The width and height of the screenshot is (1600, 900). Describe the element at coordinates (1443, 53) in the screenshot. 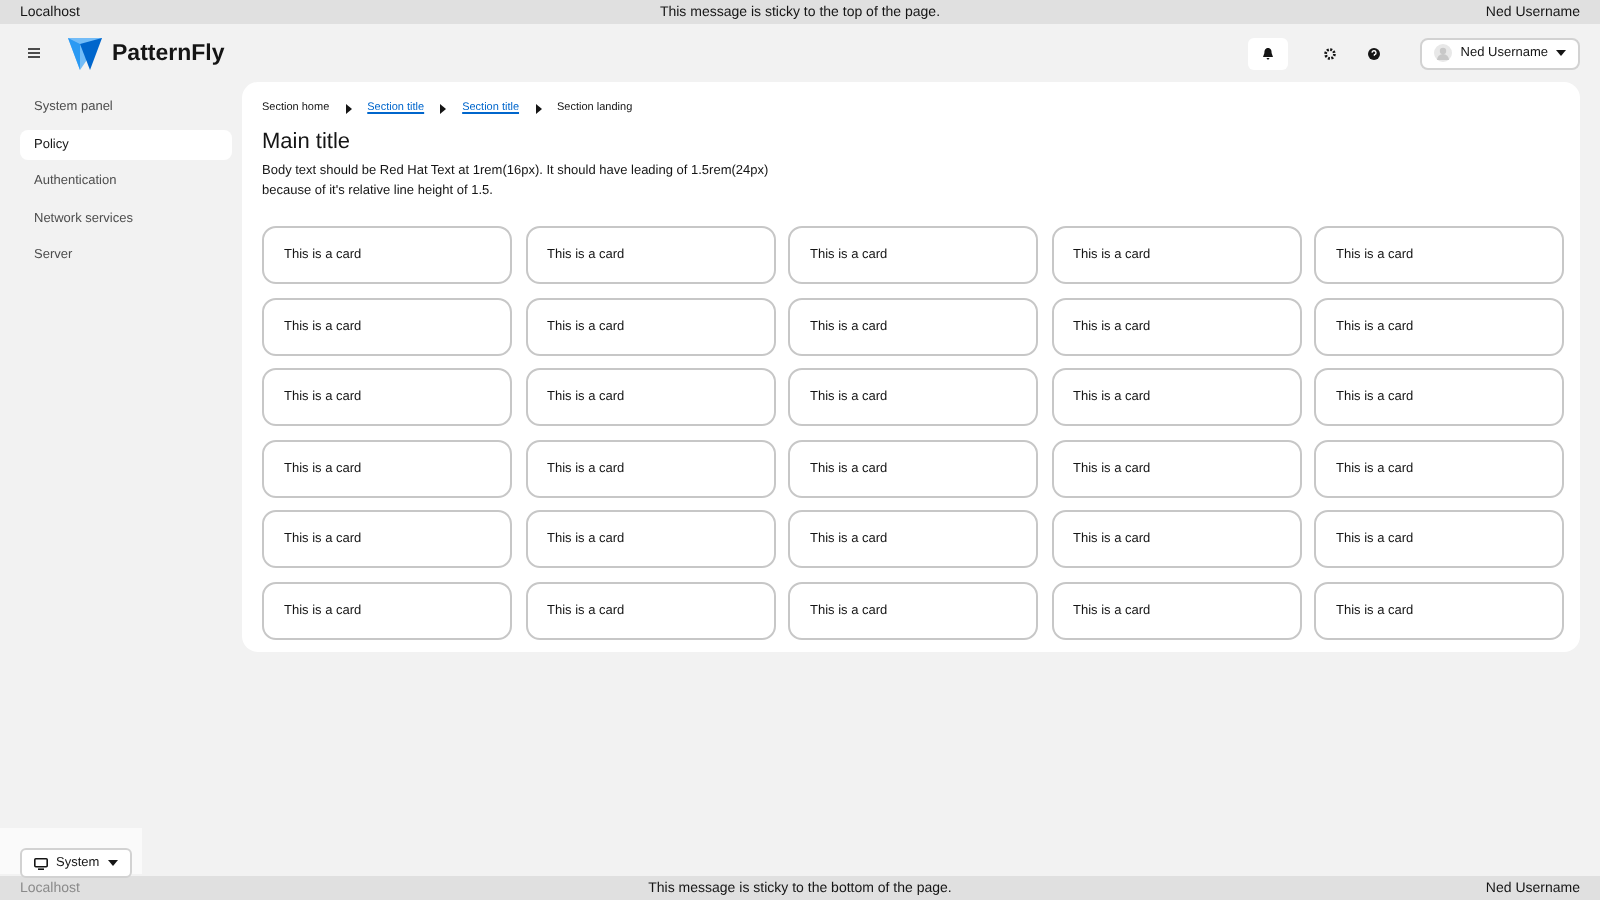

I see `avatar-icon` at that location.